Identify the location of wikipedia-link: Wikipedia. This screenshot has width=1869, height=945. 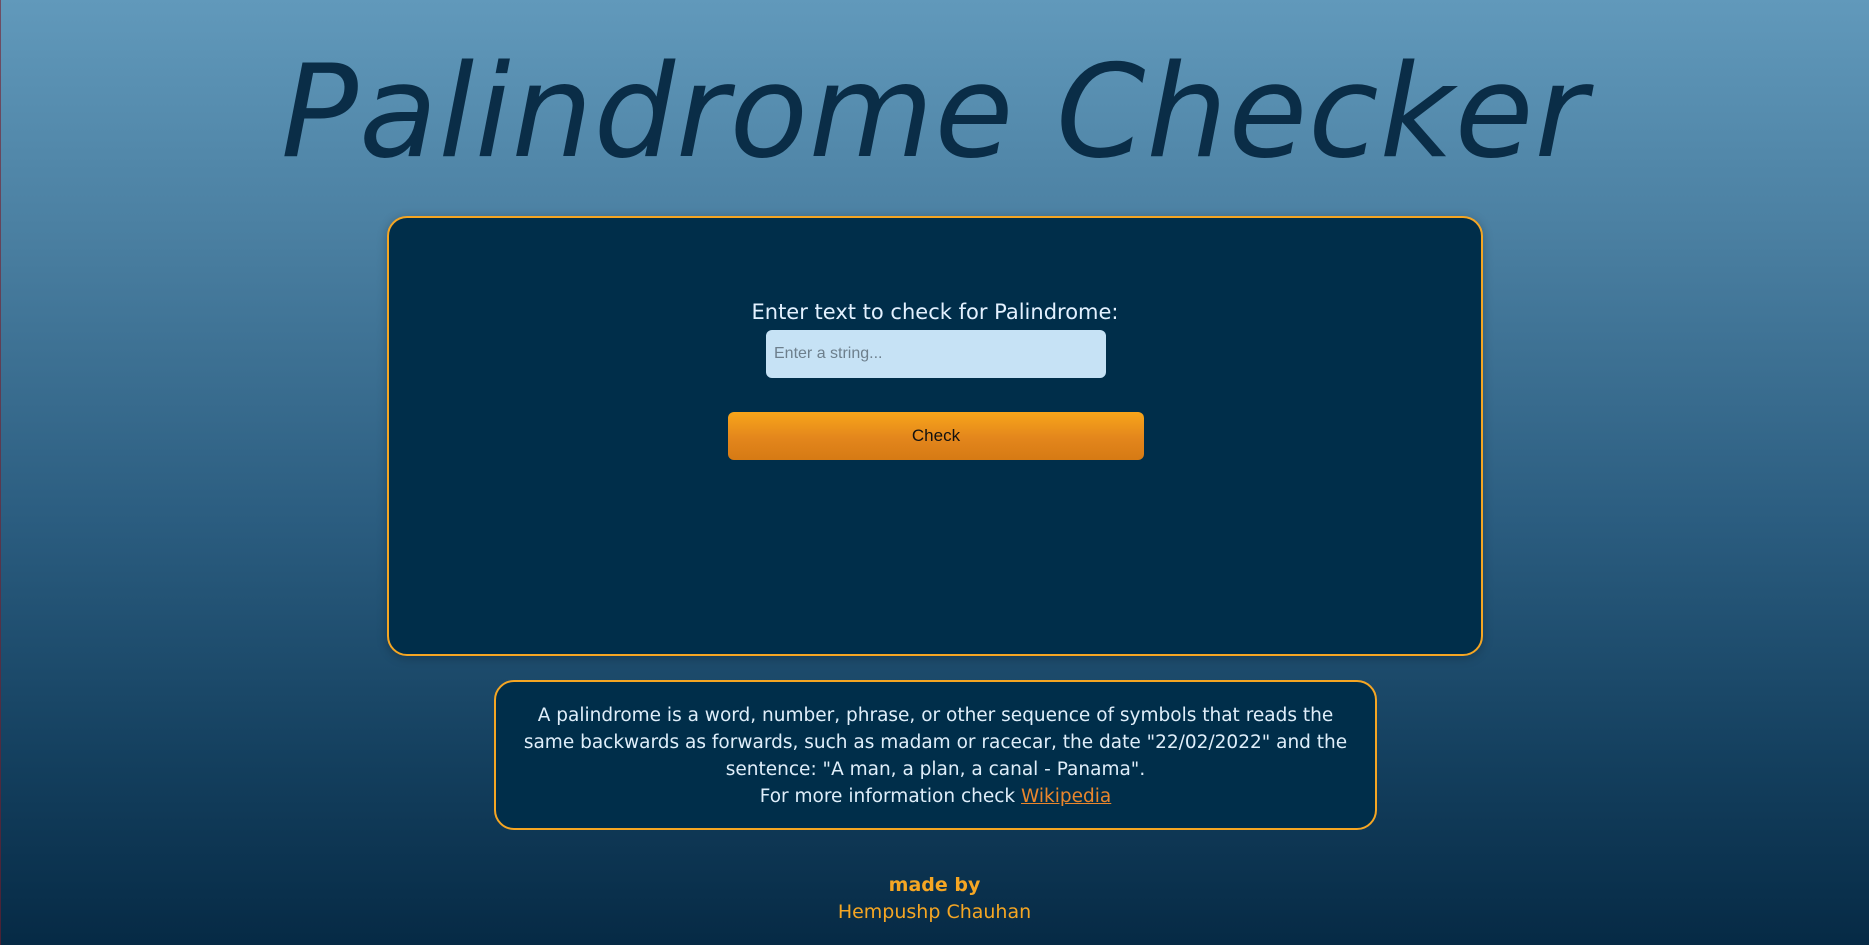
(1066, 796).